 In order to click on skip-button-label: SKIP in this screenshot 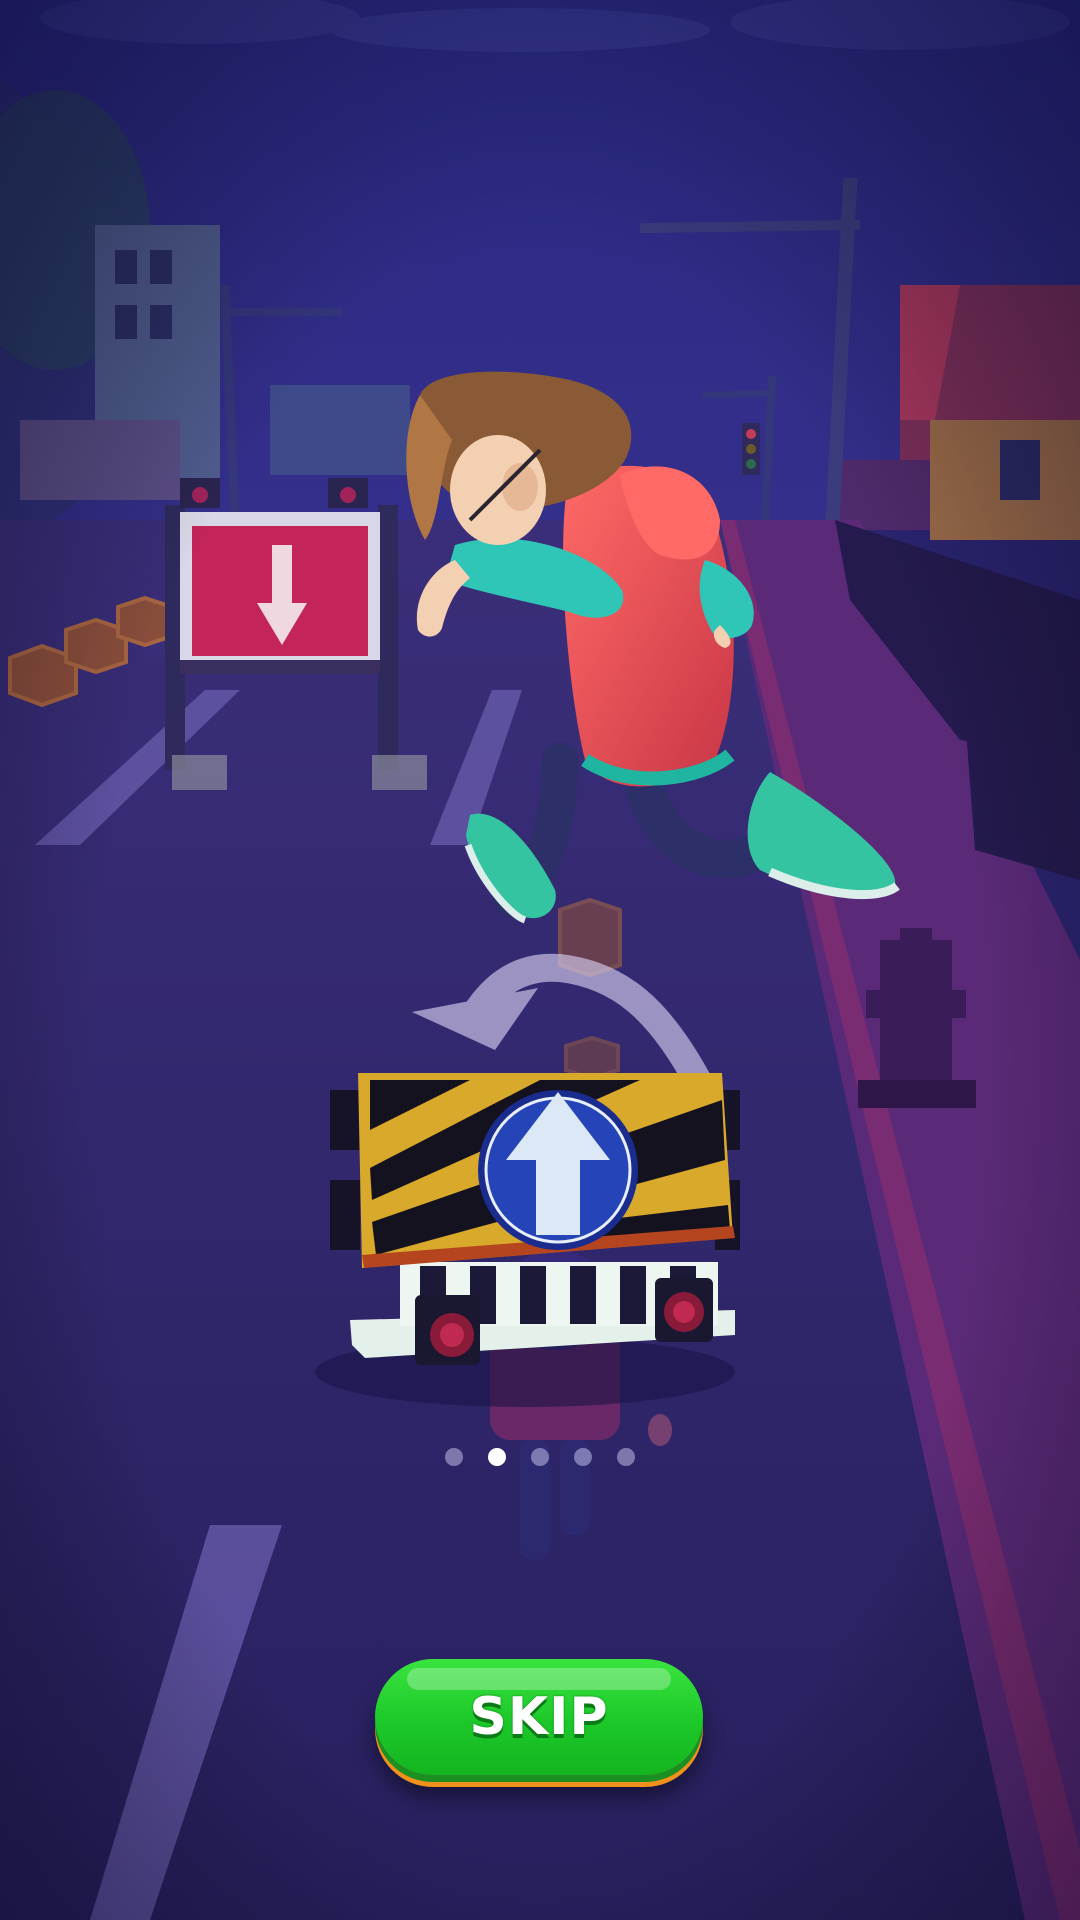, I will do `click(539, 1717)`.